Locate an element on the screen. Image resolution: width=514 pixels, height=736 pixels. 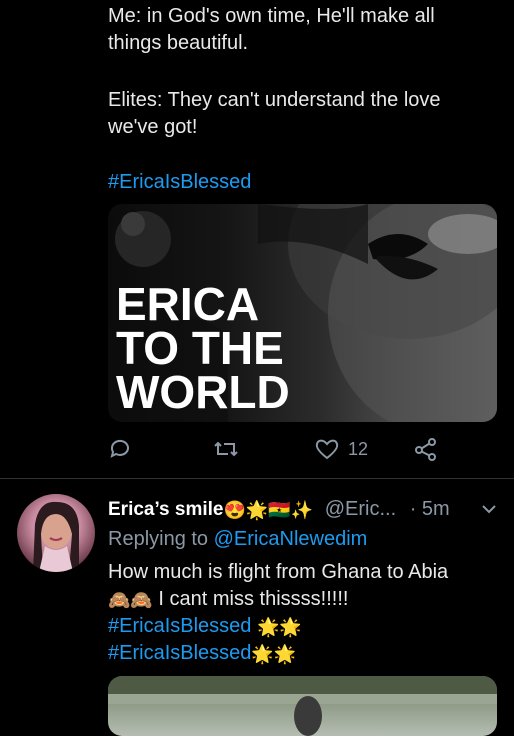
replying-prefix: Replying to is located at coordinates (158, 539).